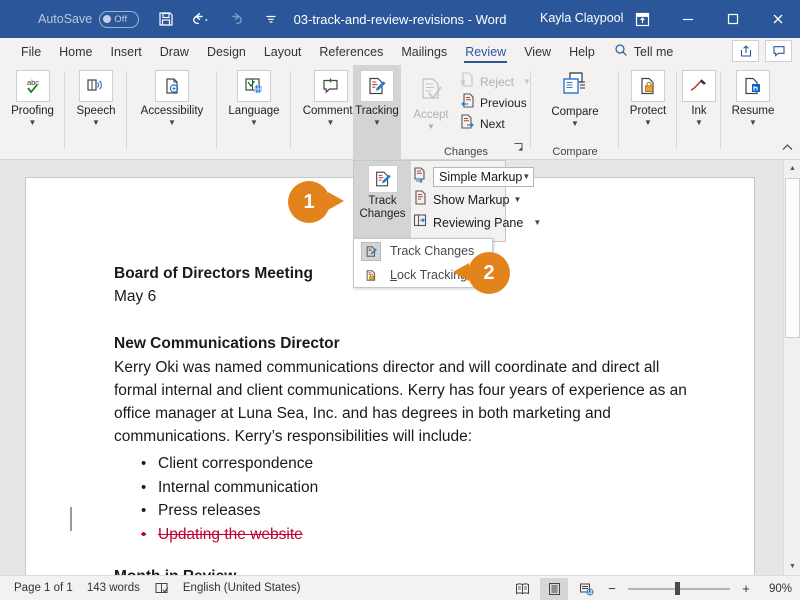 The width and height of the screenshot is (800, 600). Describe the element at coordinates (699, 96) in the screenshot. I see `ink-button: Ink ▼` at that location.